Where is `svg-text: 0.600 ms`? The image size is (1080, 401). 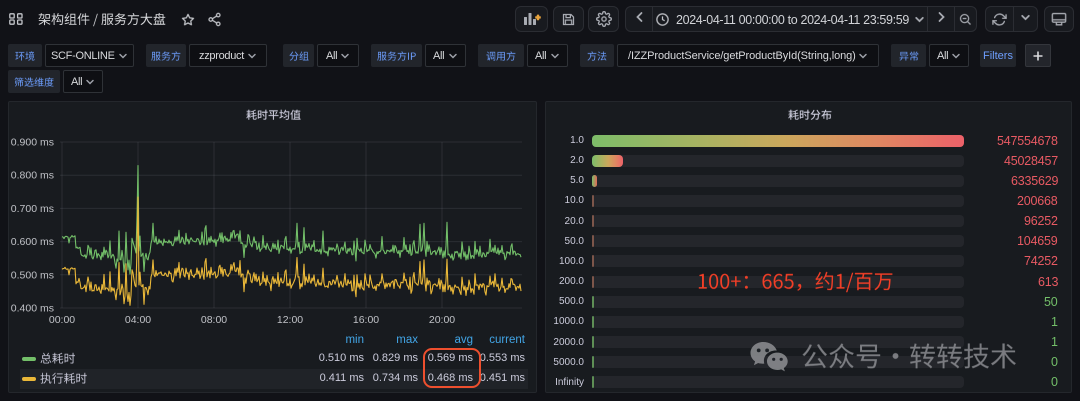
svg-text: 0.600 ms is located at coordinates (32, 242).